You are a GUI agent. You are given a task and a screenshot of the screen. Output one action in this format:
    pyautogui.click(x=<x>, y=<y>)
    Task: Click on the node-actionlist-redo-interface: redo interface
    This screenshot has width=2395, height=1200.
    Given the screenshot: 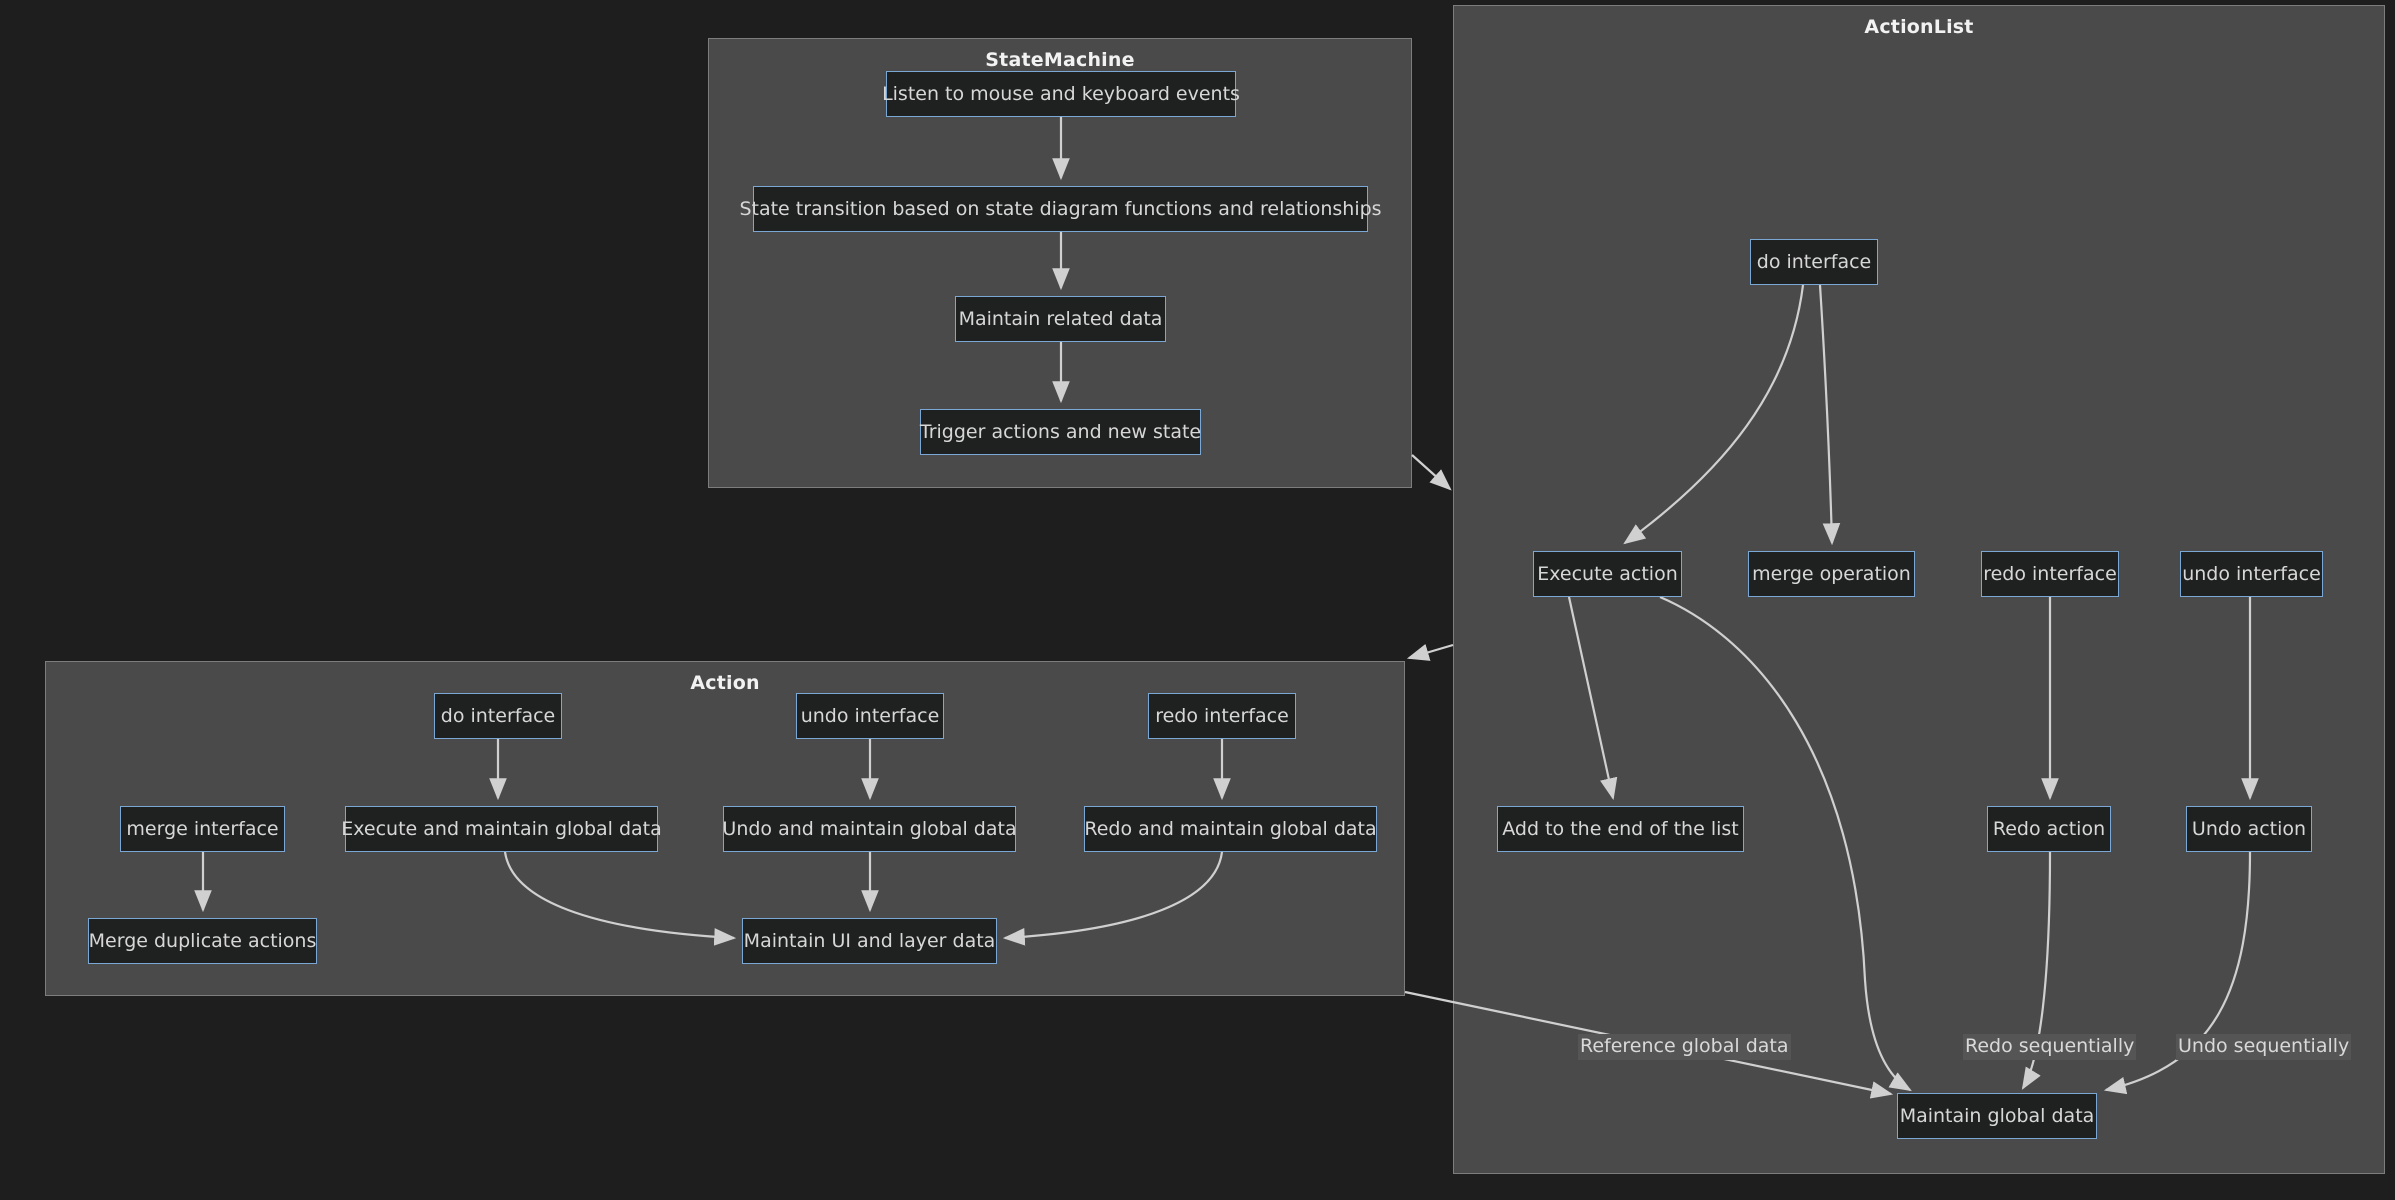 What is the action you would take?
    pyautogui.click(x=2050, y=574)
    